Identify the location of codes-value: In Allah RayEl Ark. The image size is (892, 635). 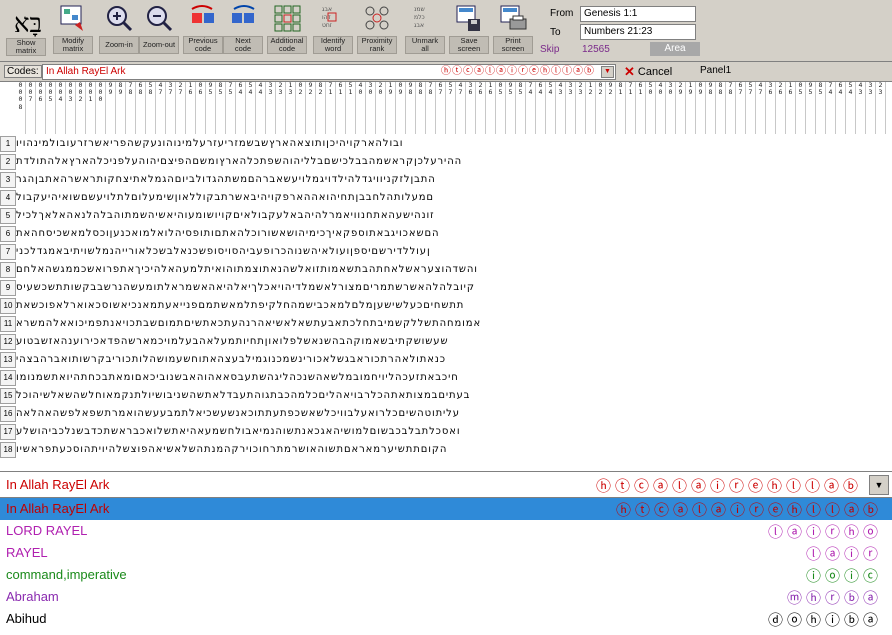
(86, 71).